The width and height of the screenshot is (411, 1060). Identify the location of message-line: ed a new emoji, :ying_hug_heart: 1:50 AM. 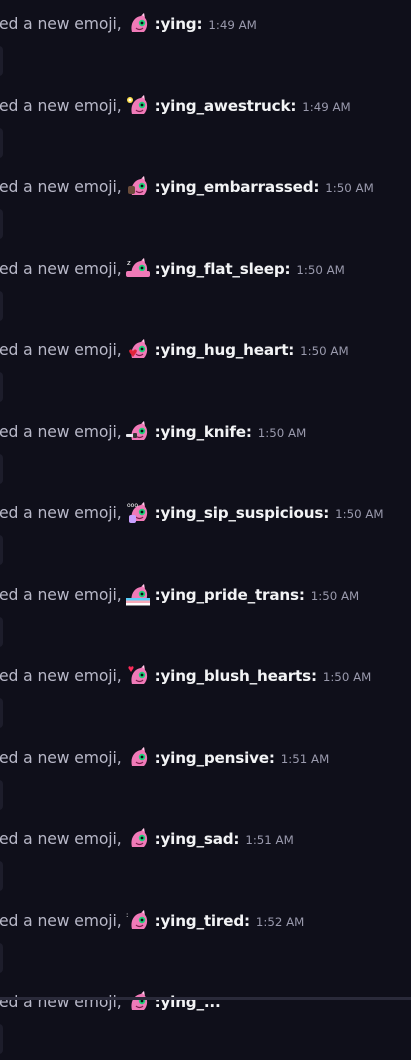
(174, 350).